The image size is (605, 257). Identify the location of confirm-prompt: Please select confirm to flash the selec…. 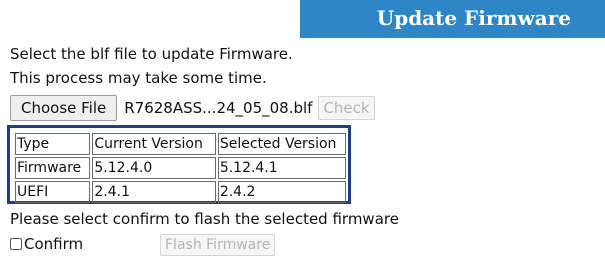
(204, 219).